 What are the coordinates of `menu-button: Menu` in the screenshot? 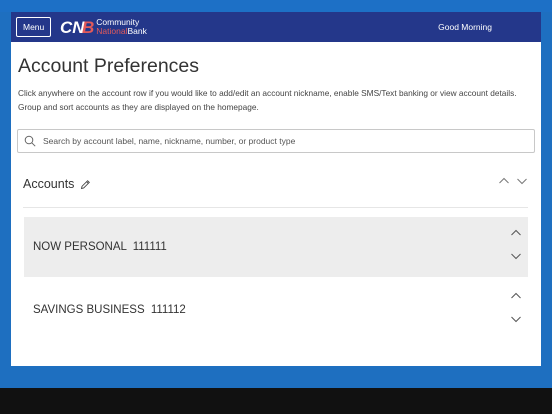 It's located at (34, 27).